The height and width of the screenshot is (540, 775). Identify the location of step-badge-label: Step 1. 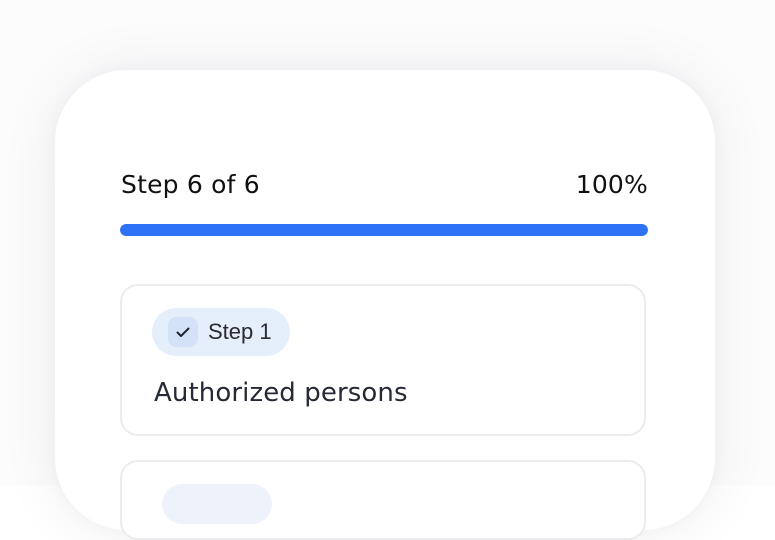
(240, 331).